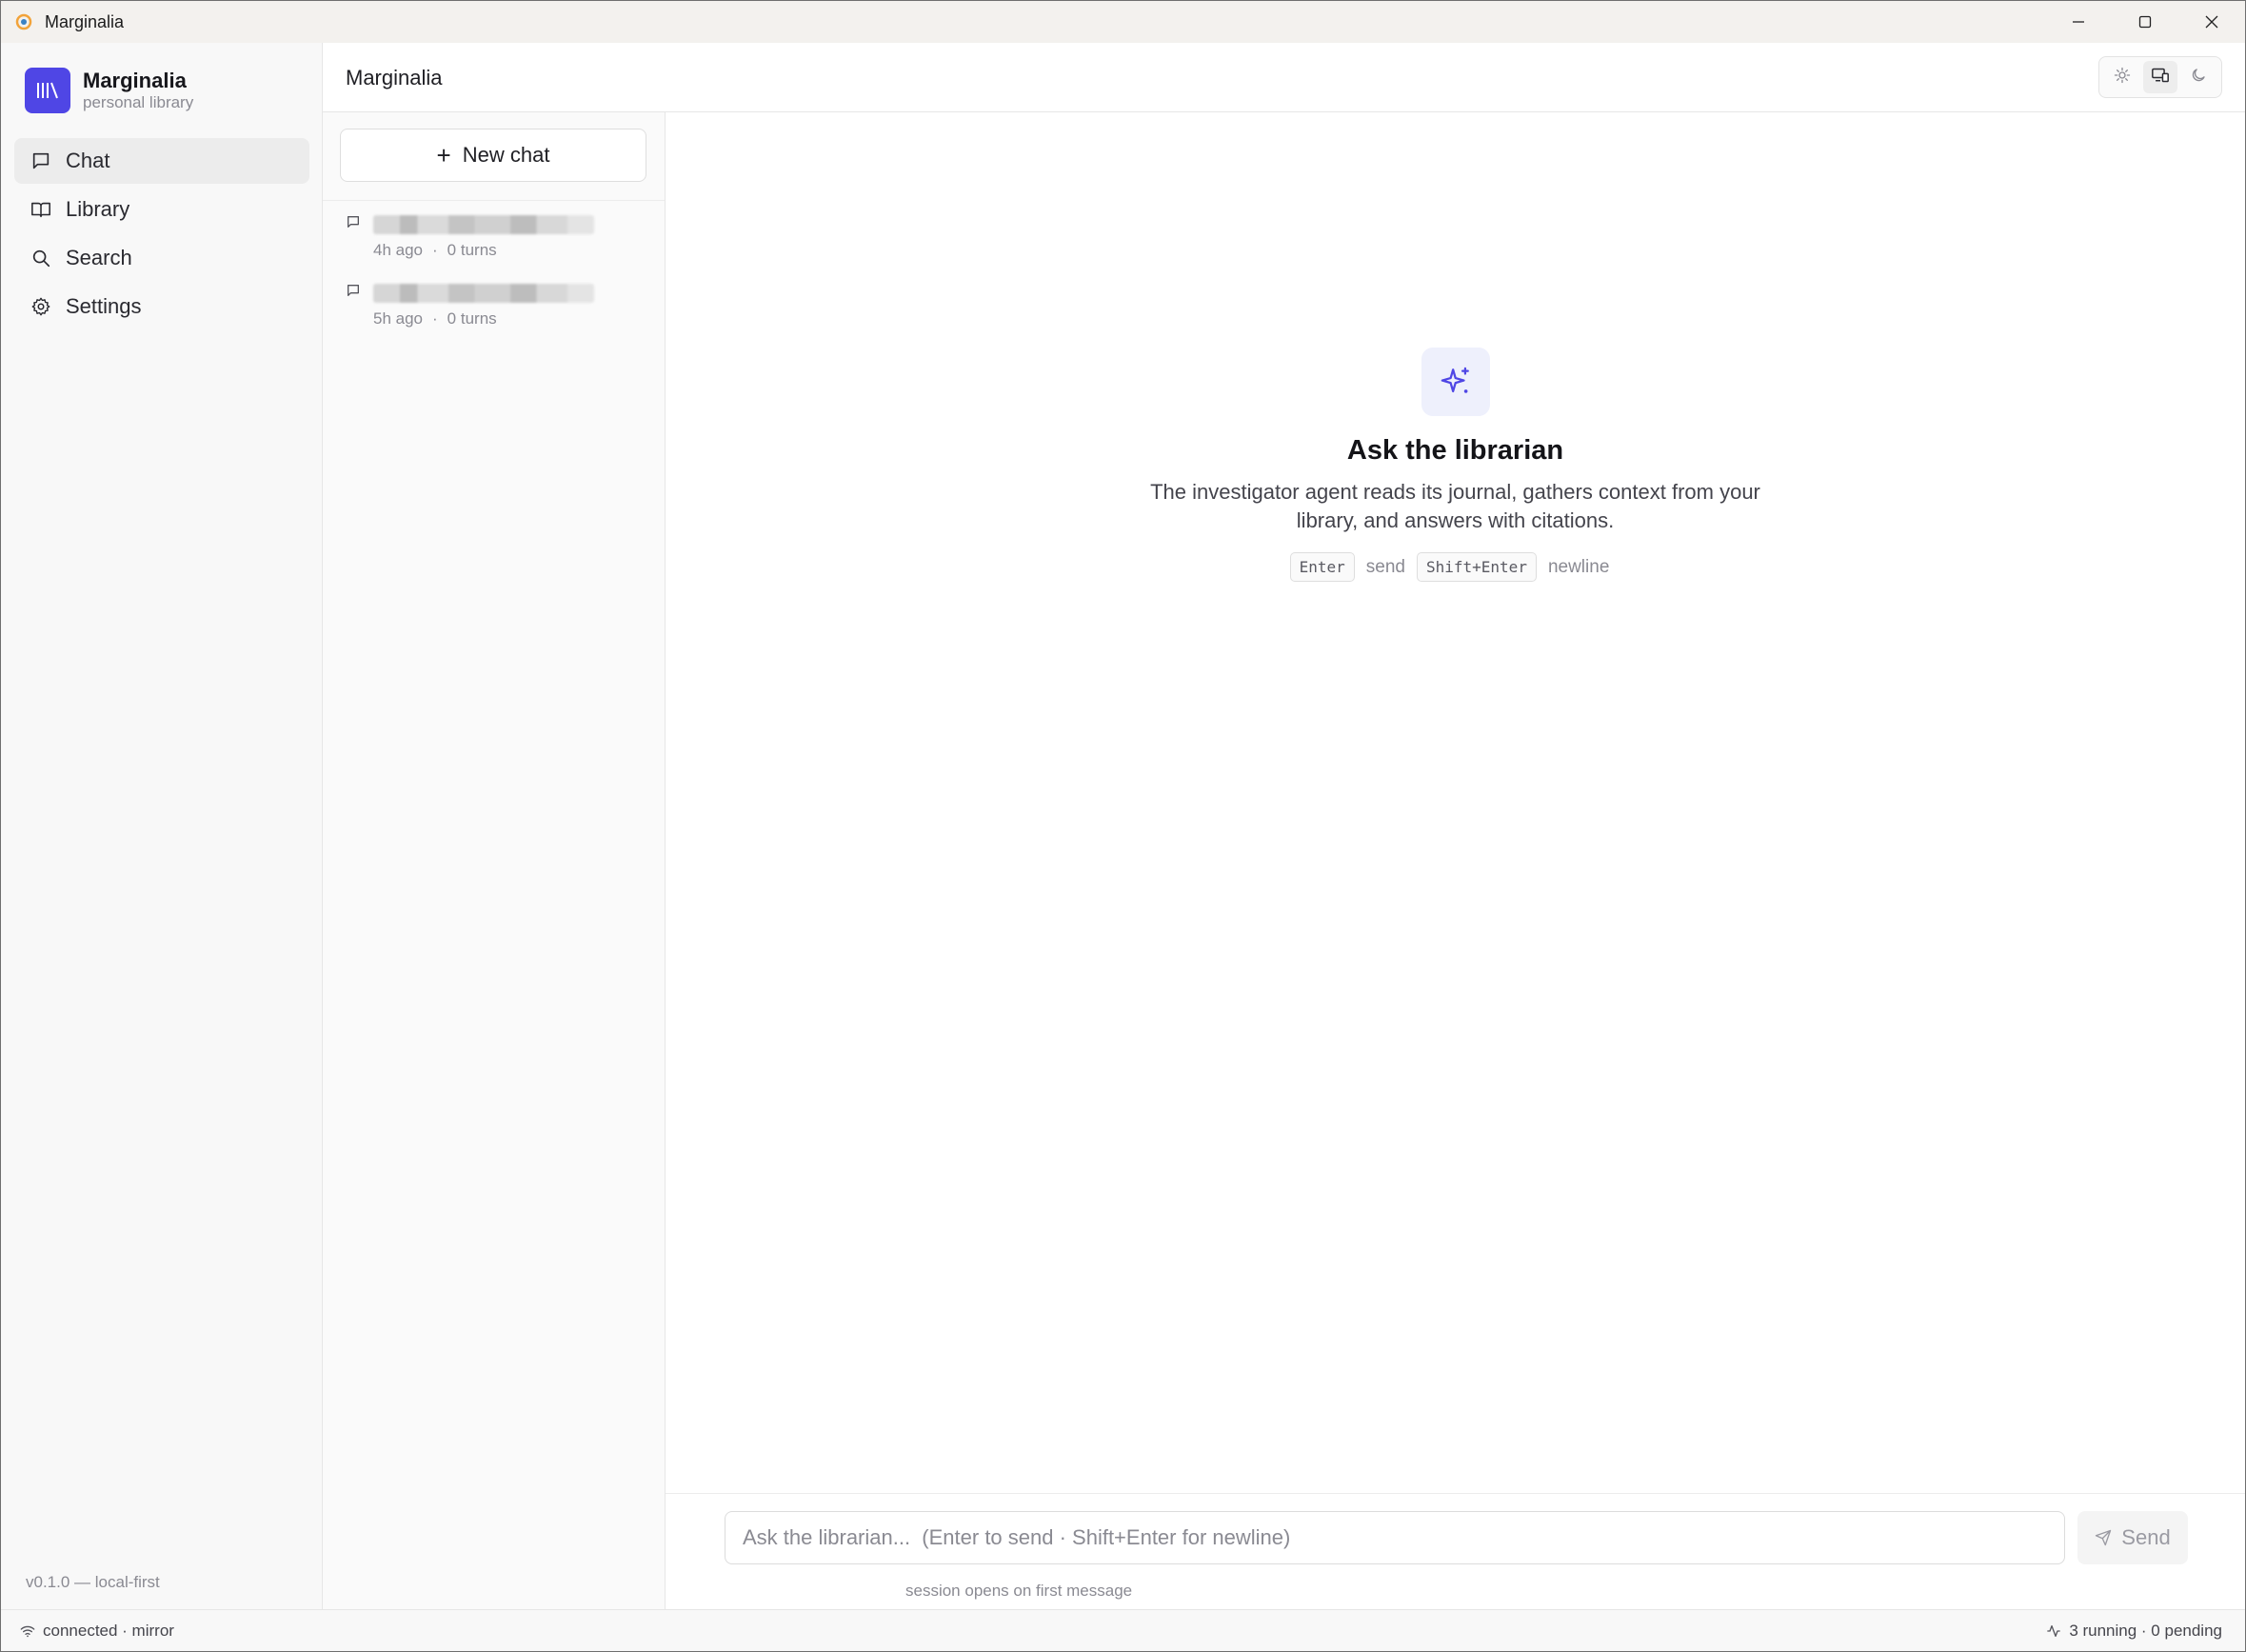  I want to click on chat-session-list: + New chat 4h ago · 0 turns 5h ago · 0 turns, so click(494, 861).